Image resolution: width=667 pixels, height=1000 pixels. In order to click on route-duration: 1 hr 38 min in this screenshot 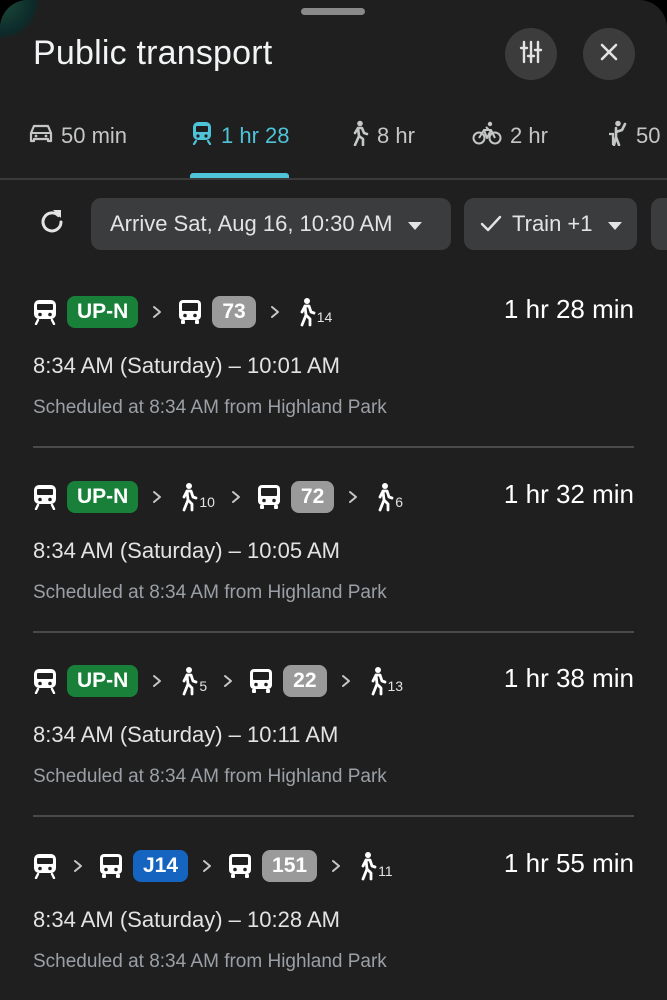, I will do `click(568, 678)`.